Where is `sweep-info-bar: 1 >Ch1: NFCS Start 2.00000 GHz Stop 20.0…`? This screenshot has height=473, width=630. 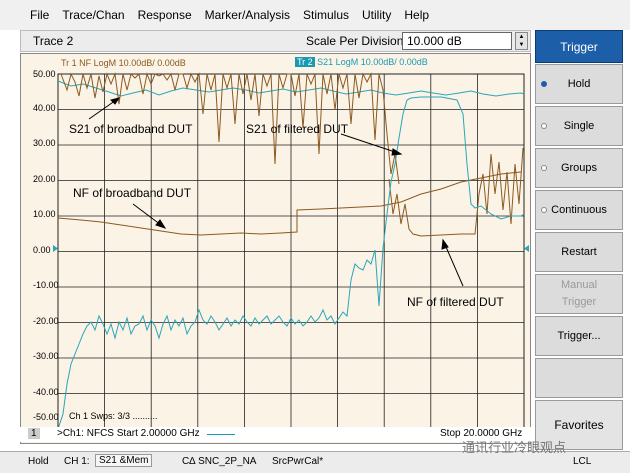
sweep-info-bar: 1 >Ch1: NFCS Start 2.00000 GHz Stop 20.0… is located at coordinates (275, 434).